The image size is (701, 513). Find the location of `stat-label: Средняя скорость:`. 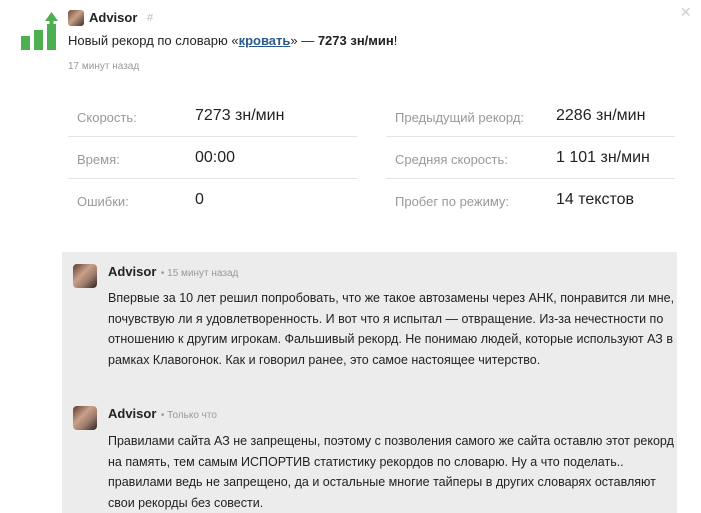

stat-label: Средняя скорость: is located at coordinates (451, 159).